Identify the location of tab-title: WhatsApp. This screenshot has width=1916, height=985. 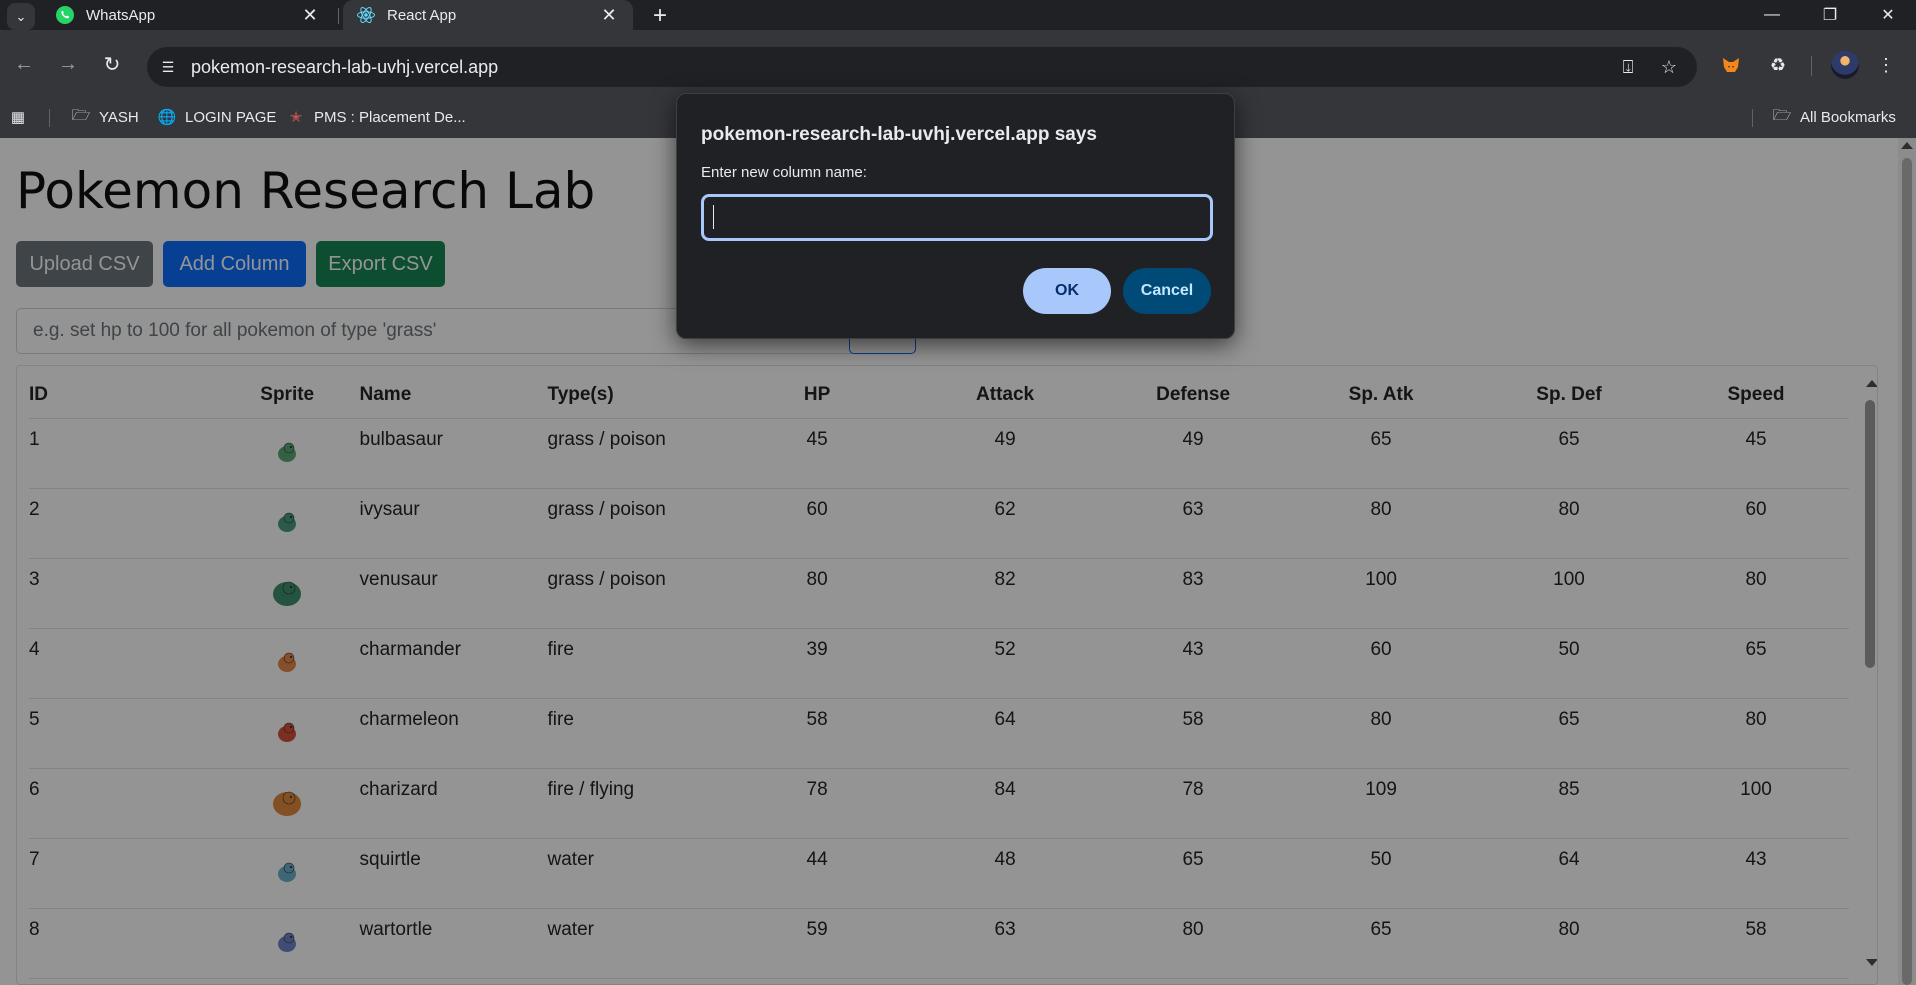
(121, 15).